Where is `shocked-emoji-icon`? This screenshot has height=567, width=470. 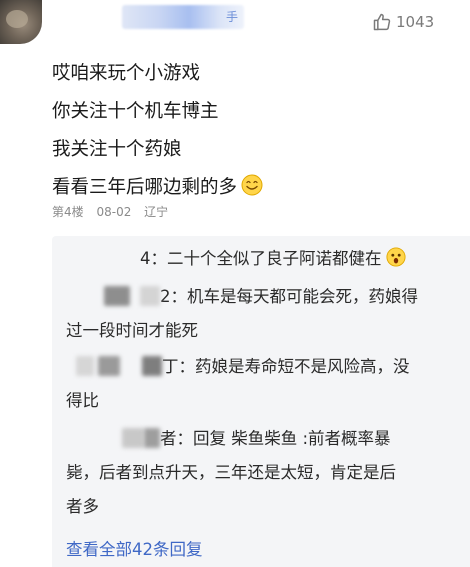
shocked-emoji-icon is located at coordinates (395, 262).